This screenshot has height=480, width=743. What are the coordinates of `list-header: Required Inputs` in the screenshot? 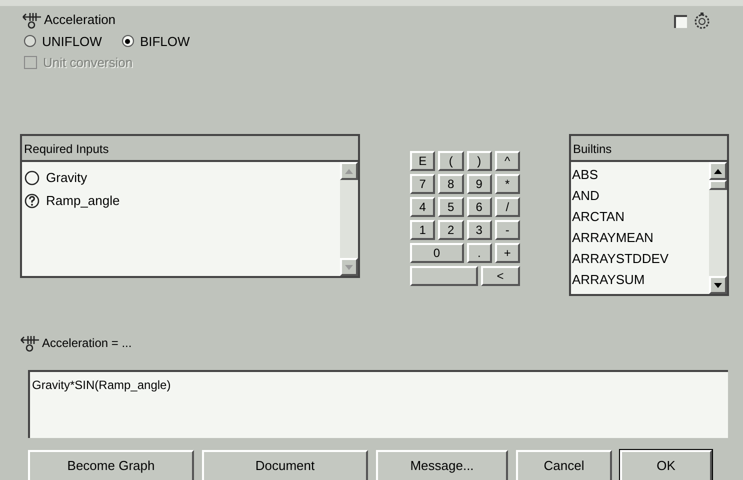 It's located at (190, 147).